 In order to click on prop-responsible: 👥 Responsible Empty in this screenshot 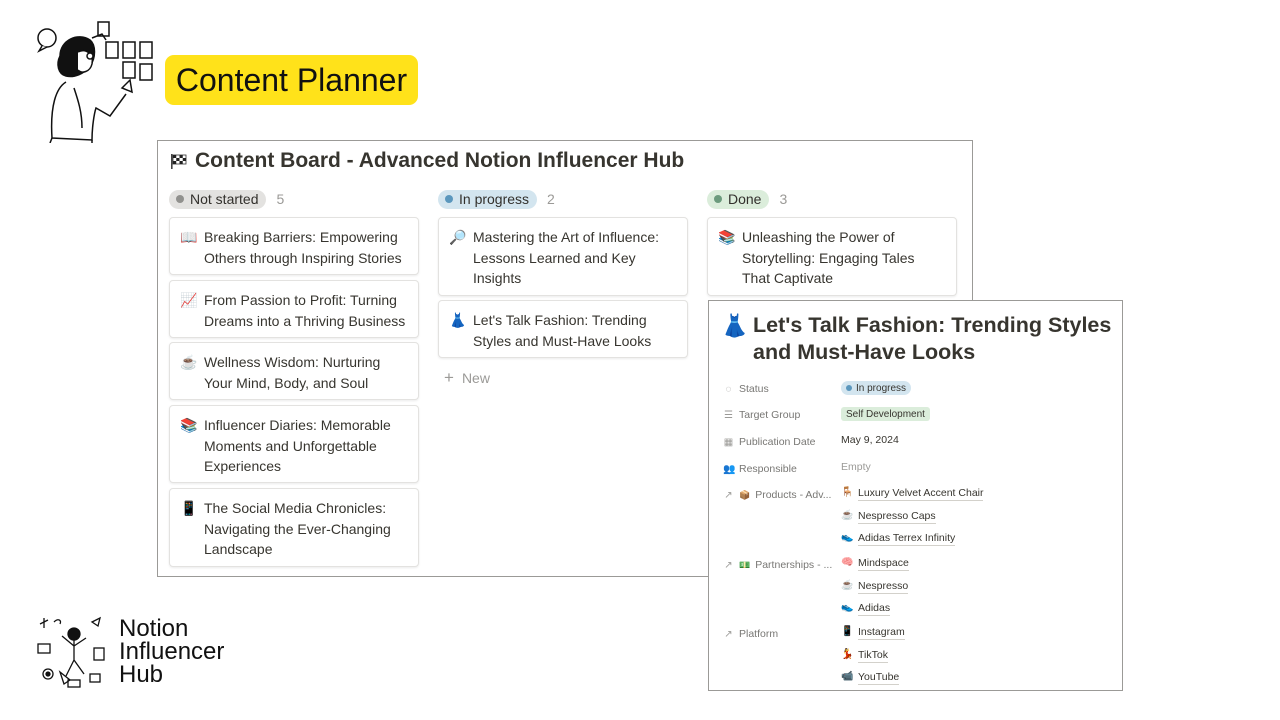, I will do `click(797, 469)`.